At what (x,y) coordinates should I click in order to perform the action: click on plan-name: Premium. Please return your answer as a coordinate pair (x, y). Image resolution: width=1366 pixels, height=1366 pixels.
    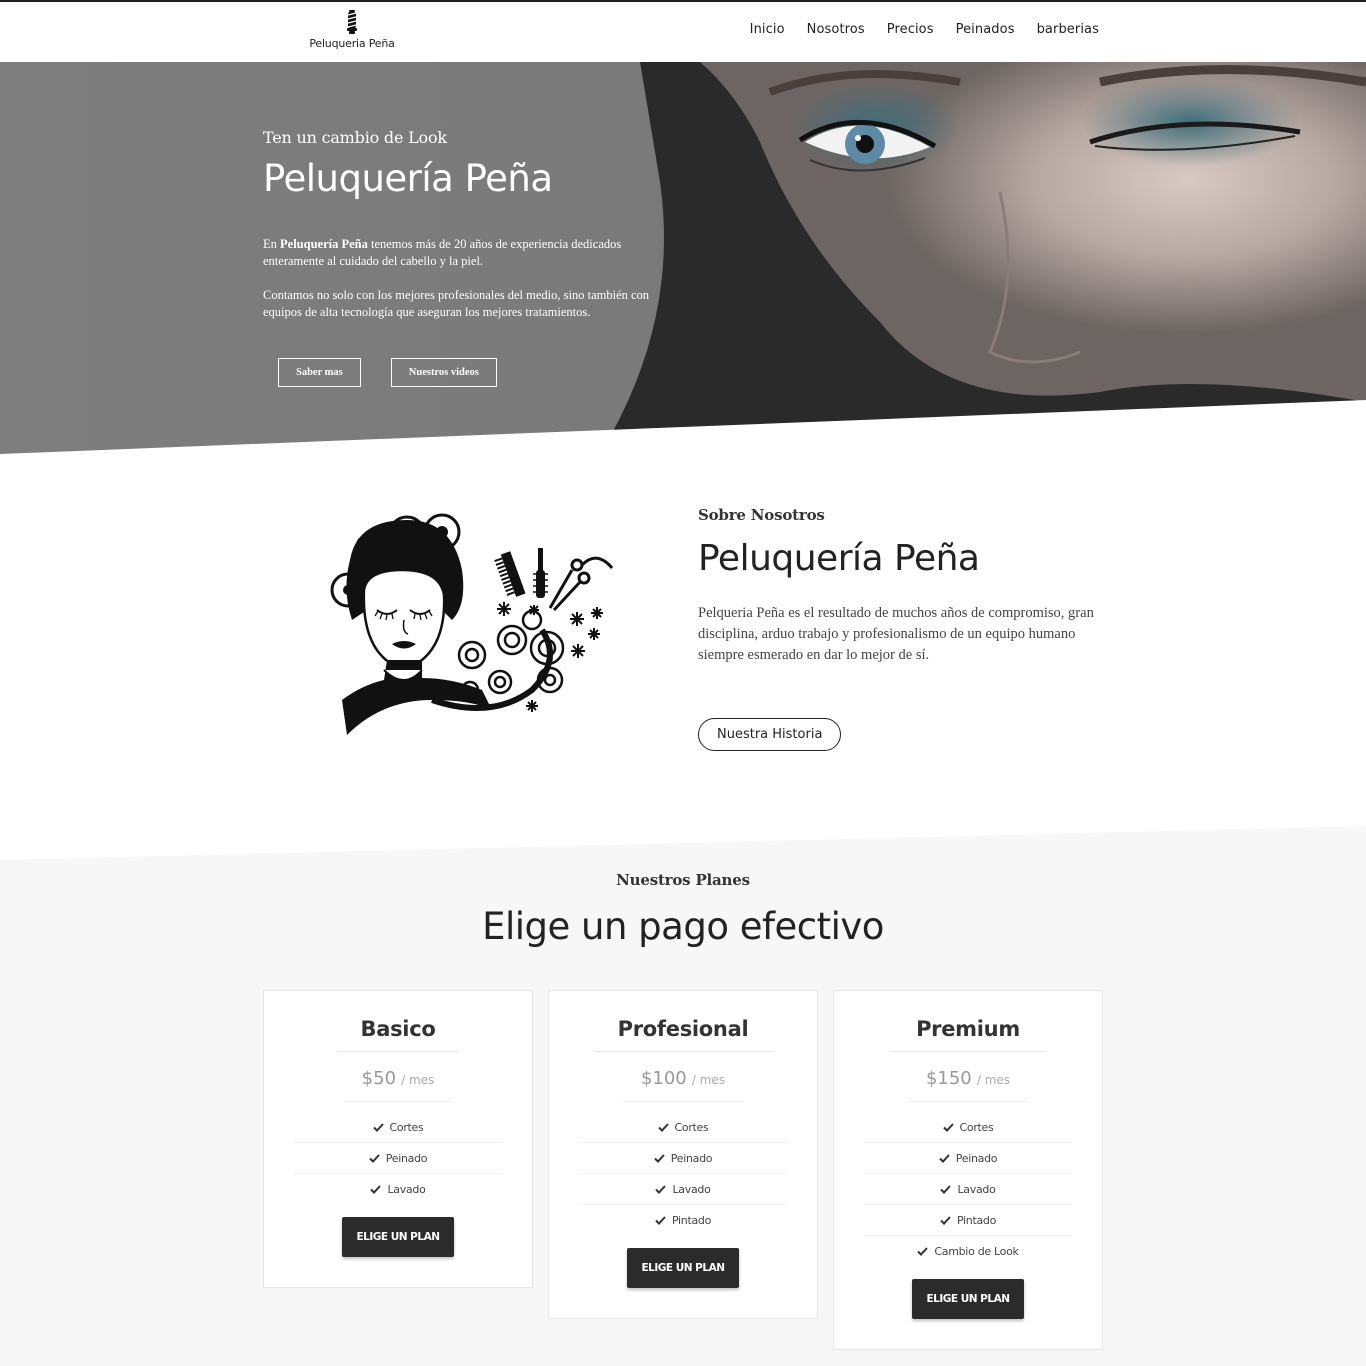
    Looking at the image, I should click on (968, 1034).